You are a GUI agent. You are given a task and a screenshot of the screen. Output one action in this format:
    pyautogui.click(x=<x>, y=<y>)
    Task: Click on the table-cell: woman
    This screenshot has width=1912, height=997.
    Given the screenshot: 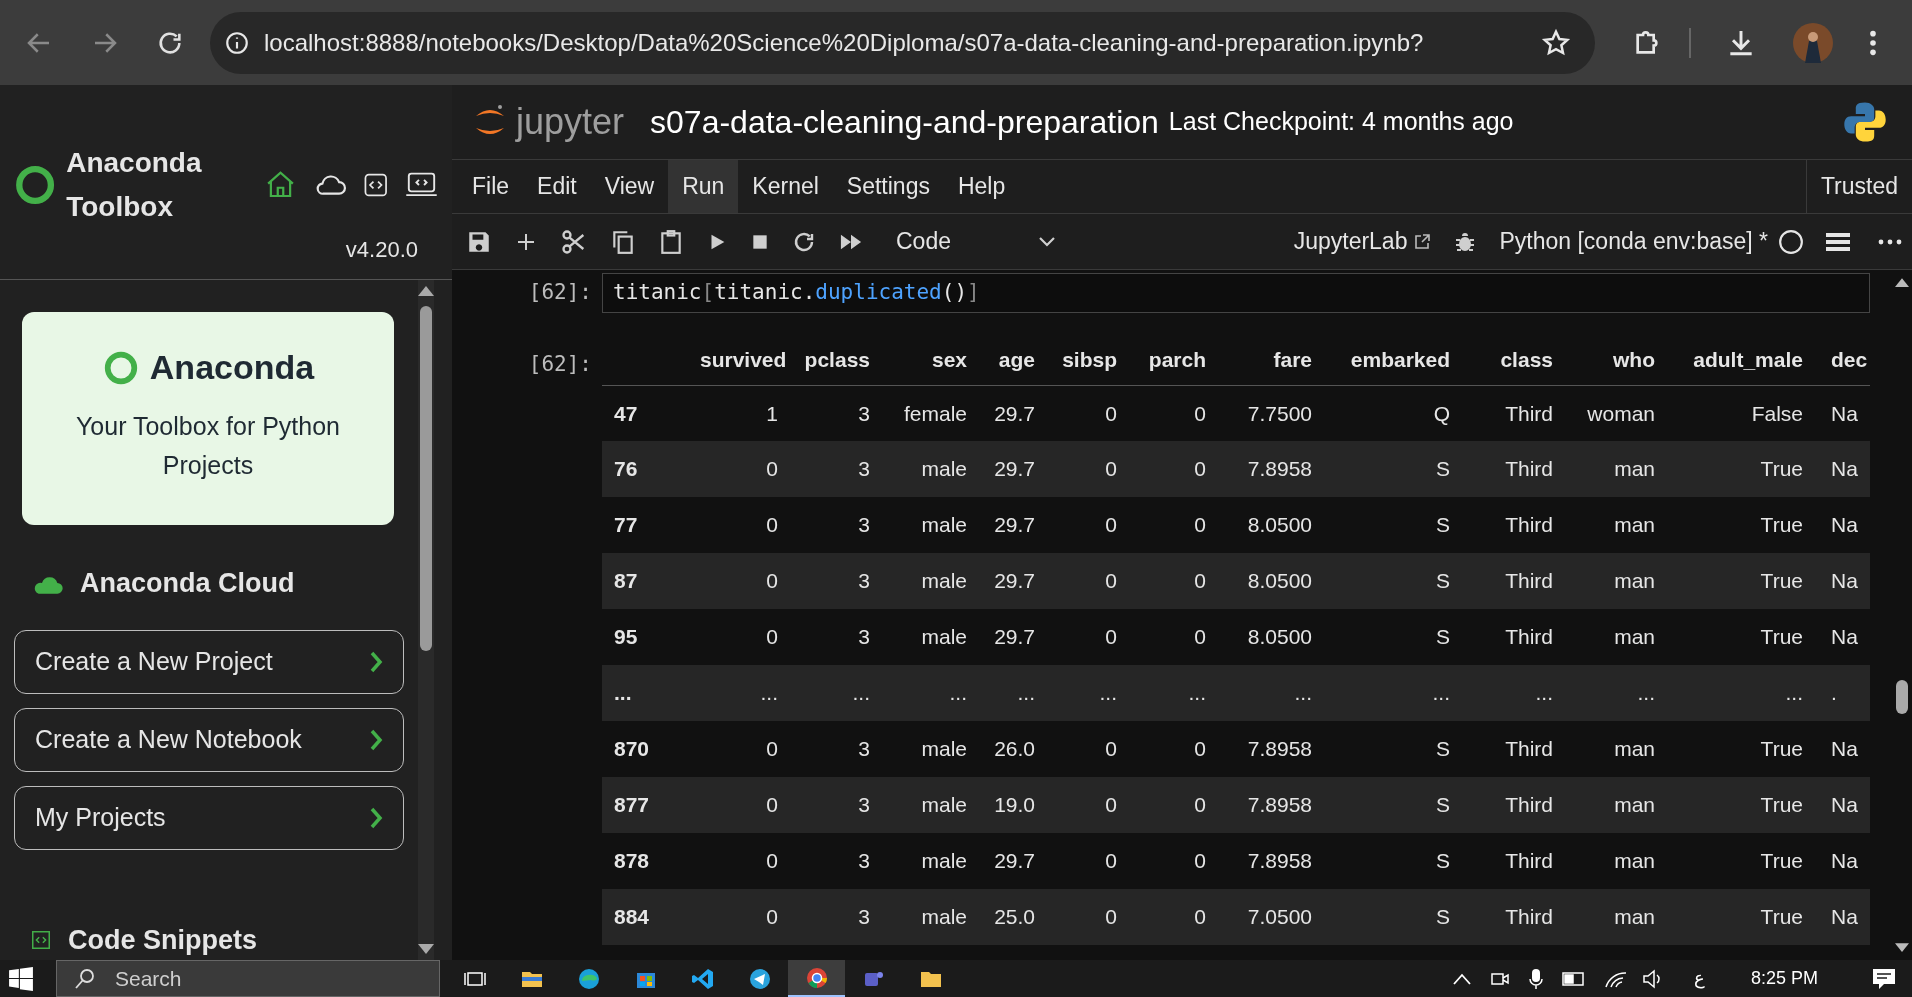 What is the action you would take?
    pyautogui.click(x=1621, y=413)
    